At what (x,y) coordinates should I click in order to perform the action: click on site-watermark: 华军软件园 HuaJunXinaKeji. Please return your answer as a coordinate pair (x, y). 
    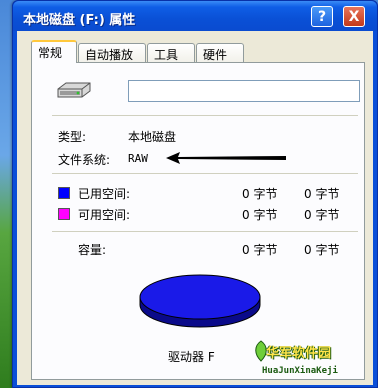
    Looking at the image, I should click on (309, 360).